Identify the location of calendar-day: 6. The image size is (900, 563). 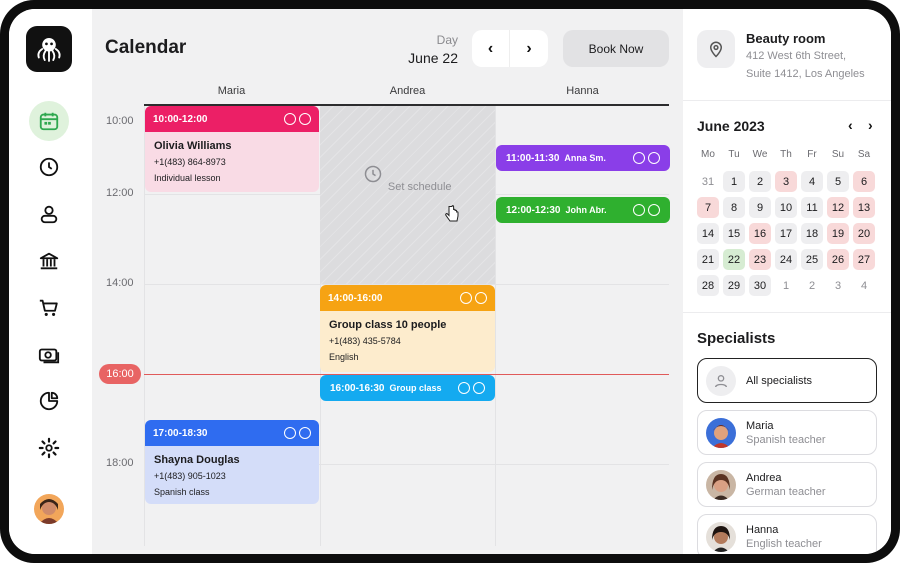
(864, 181).